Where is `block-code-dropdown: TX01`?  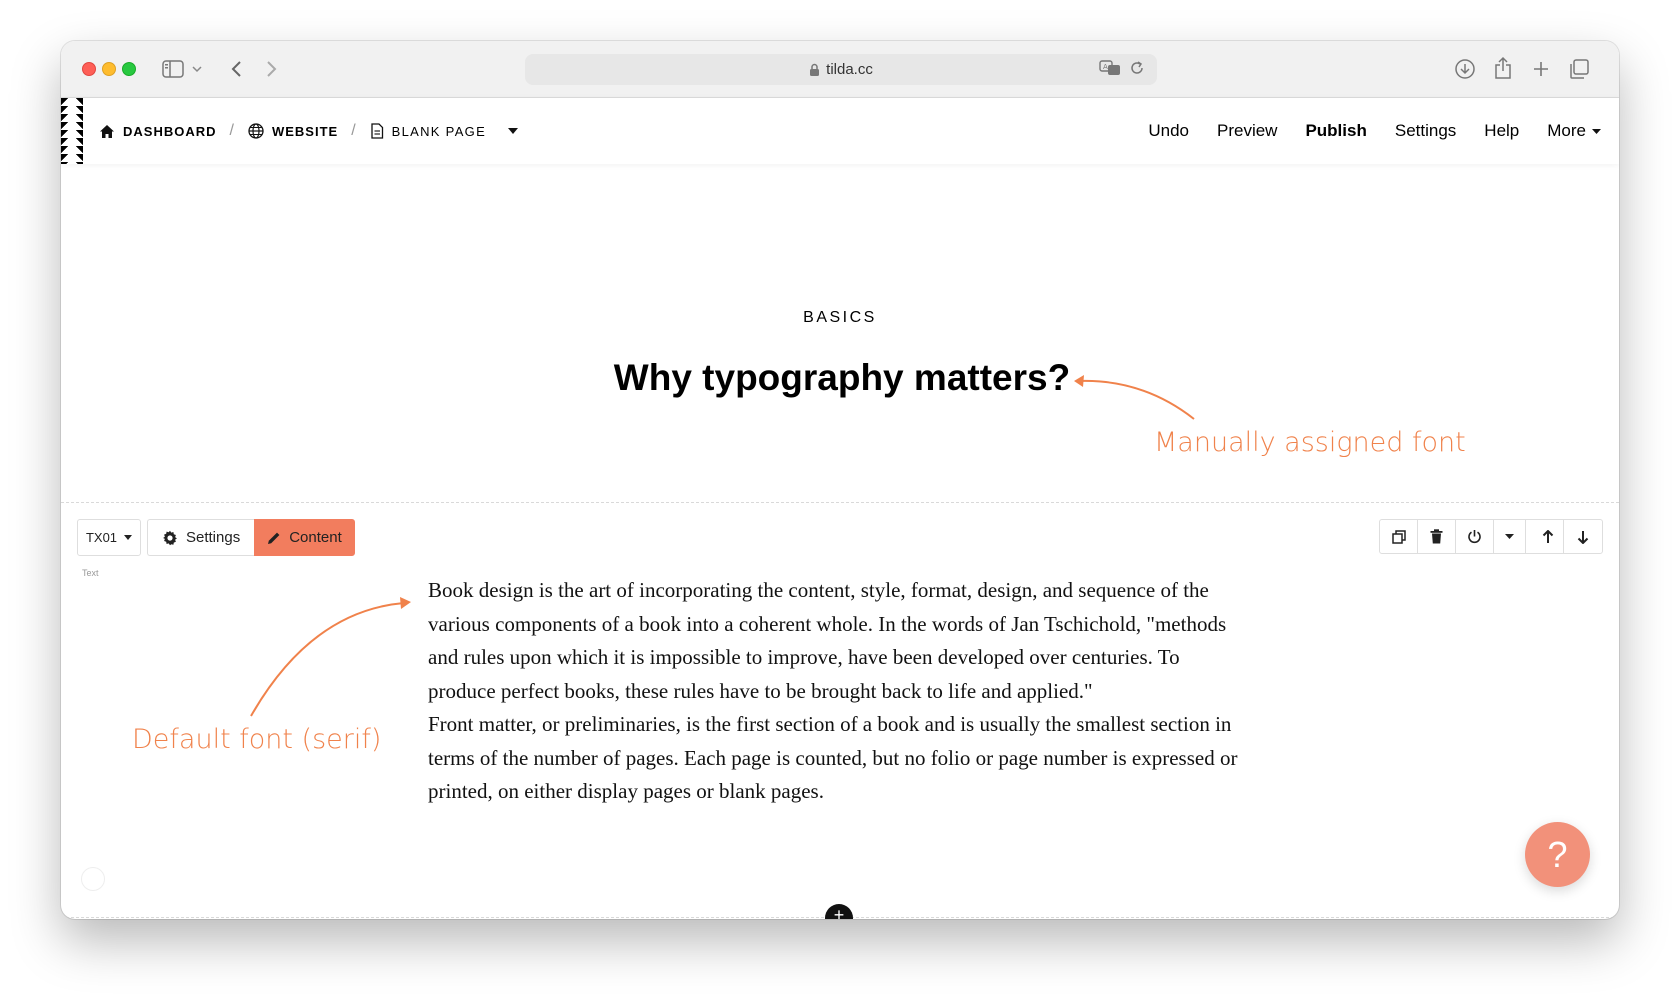 block-code-dropdown: TX01 is located at coordinates (109, 537).